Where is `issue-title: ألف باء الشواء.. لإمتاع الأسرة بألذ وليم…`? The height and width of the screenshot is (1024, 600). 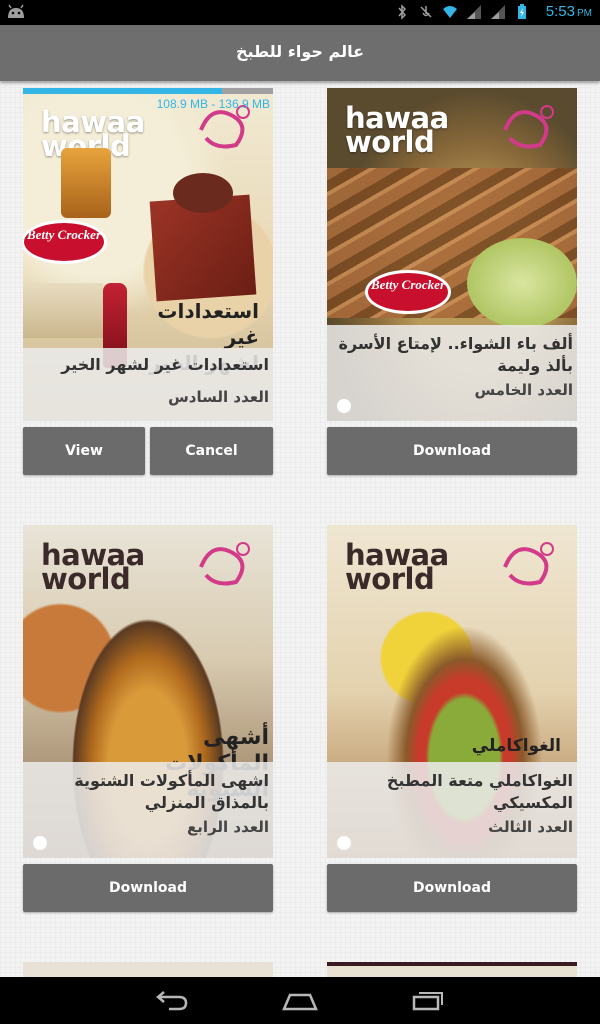 issue-title: ألف باء الشواء.. لإمتاع الأسرة بألذ وليم… is located at coordinates (455, 354).